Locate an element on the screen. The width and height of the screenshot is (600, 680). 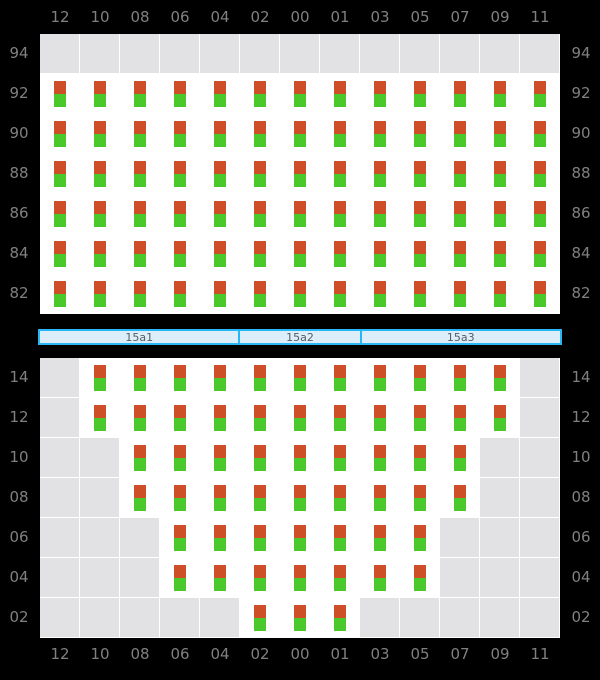
group-band-15a1: 15a1 is located at coordinates (139, 337).